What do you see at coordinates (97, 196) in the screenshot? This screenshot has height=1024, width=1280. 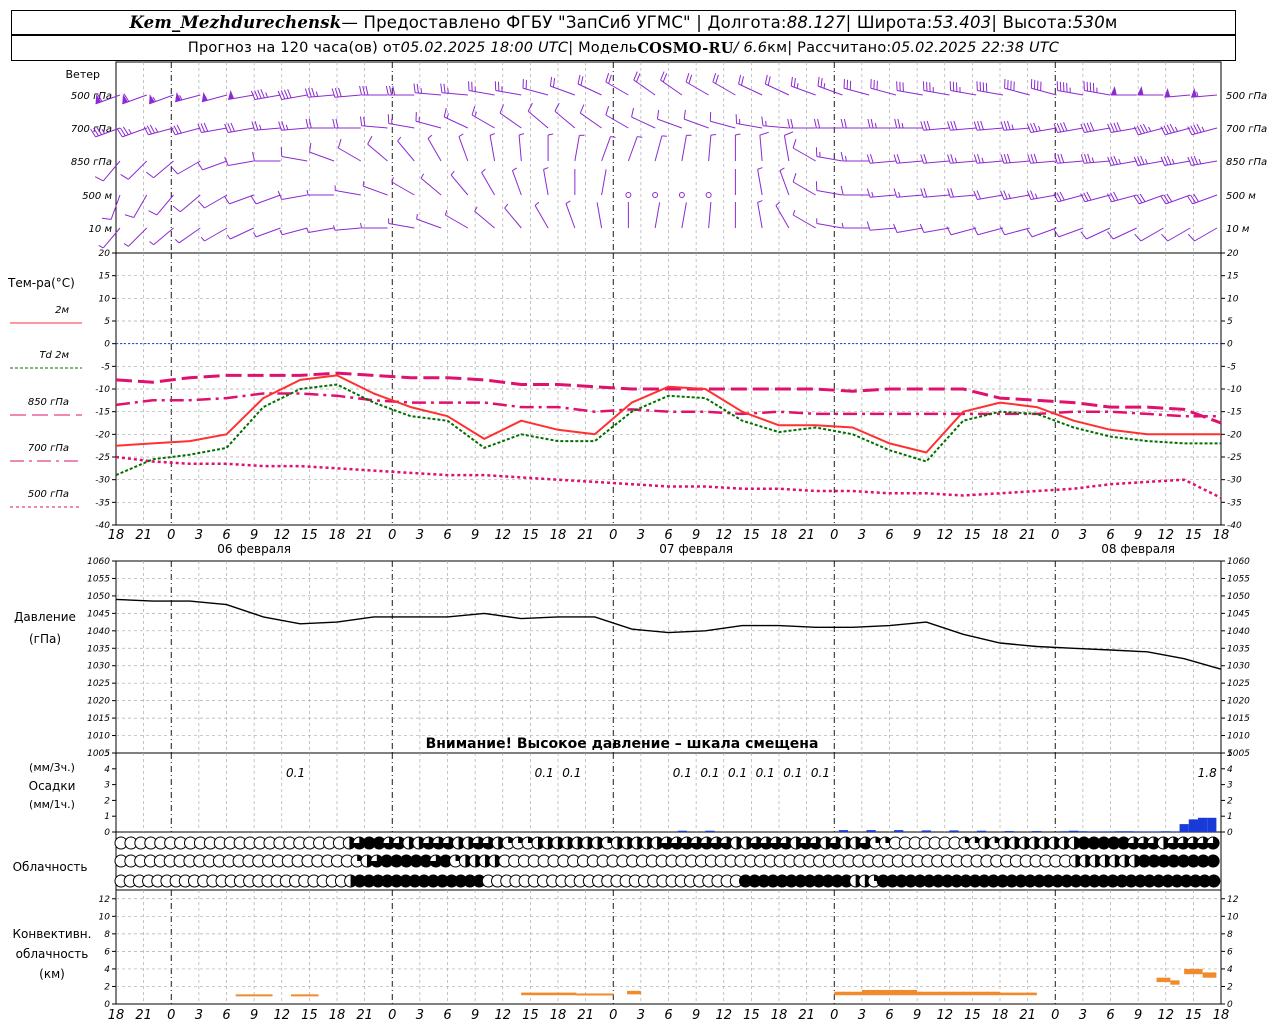 I see `wind-level-label: 500 м` at bounding box center [97, 196].